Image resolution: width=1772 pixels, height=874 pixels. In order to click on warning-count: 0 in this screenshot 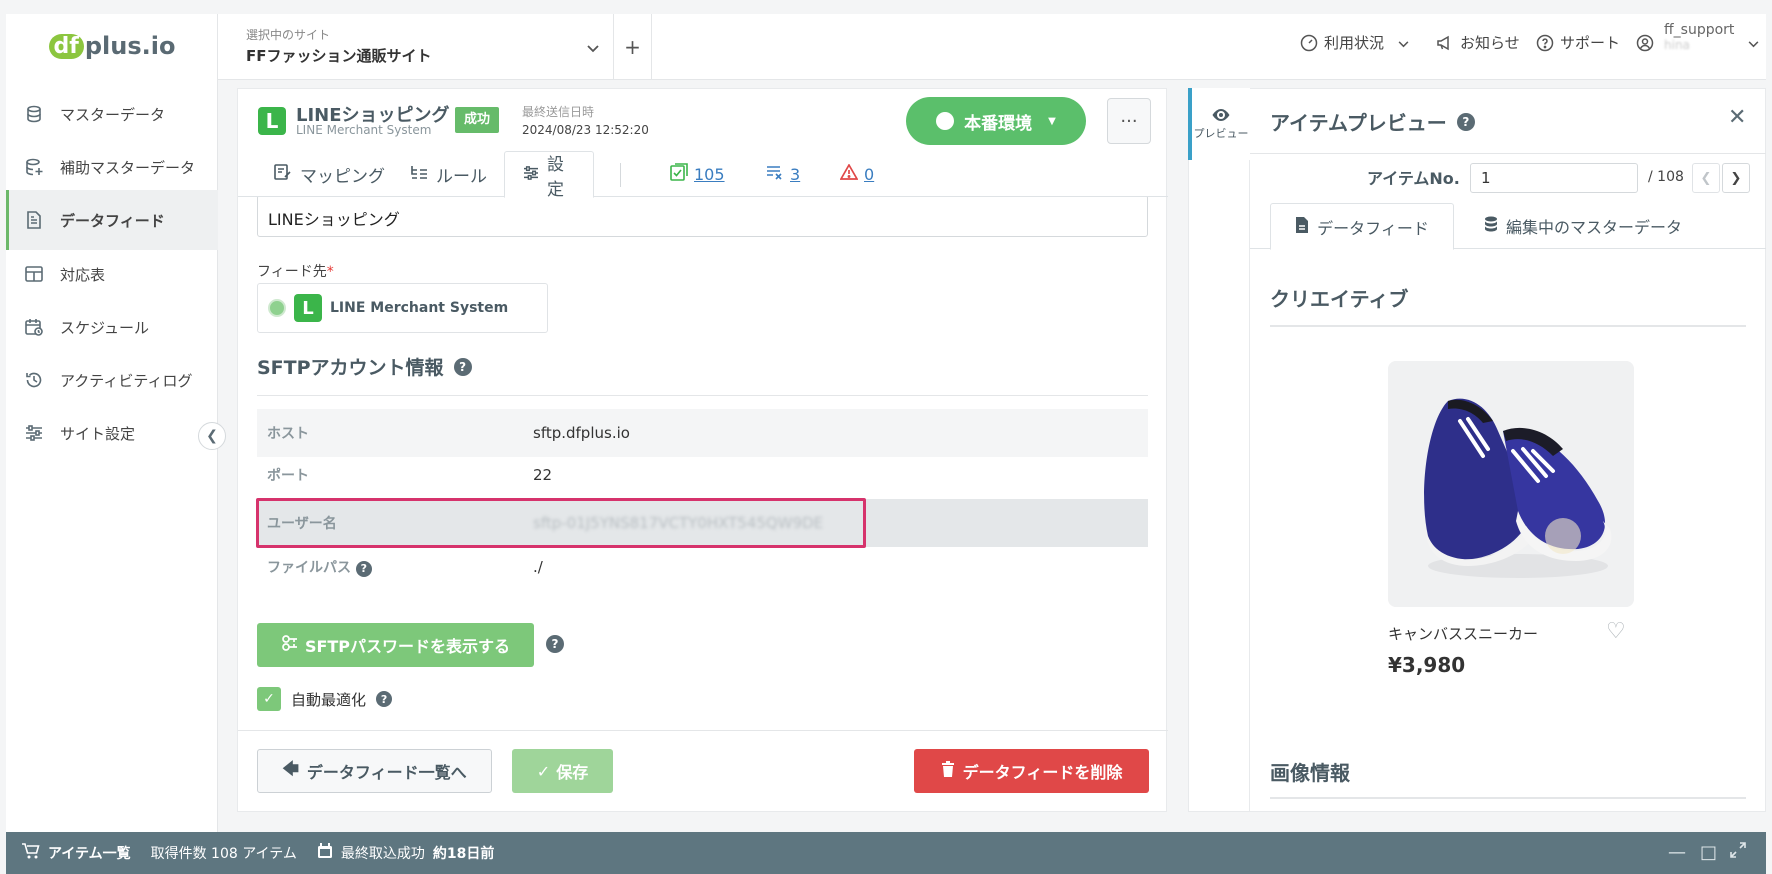, I will do `click(869, 174)`.